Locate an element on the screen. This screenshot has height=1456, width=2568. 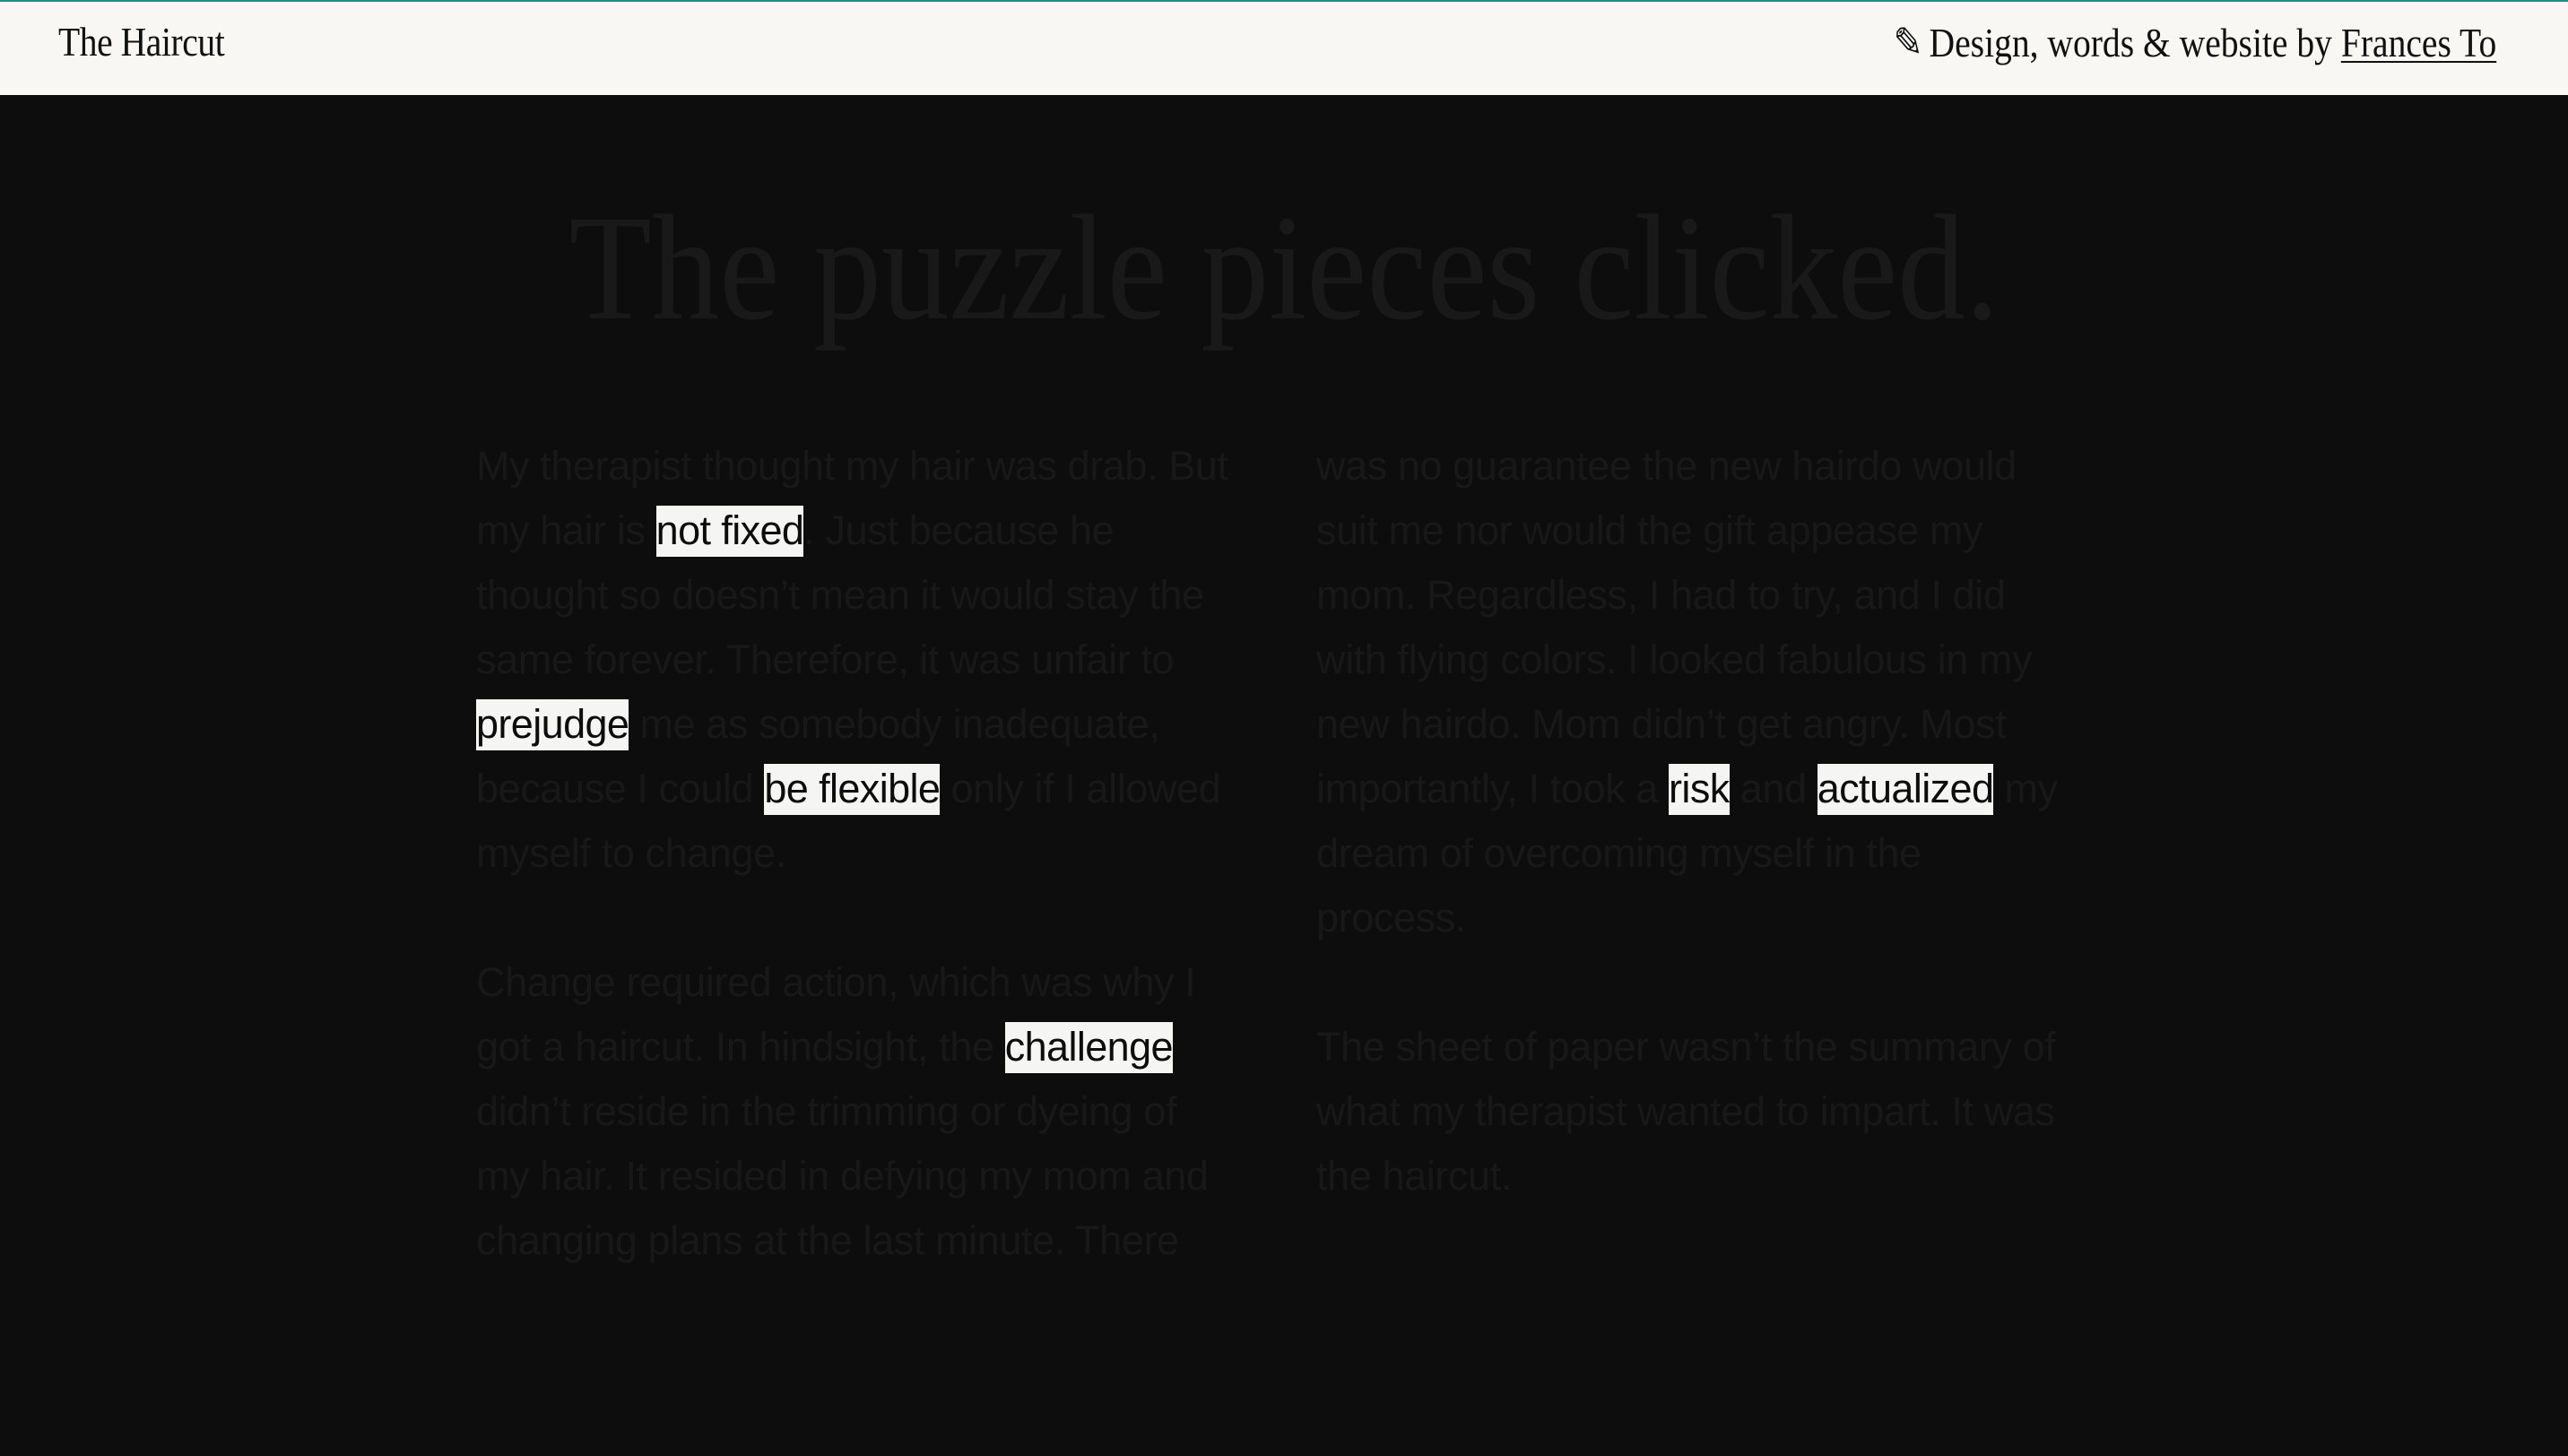
highlight-not-fixed: not fixed is located at coordinates (729, 531).